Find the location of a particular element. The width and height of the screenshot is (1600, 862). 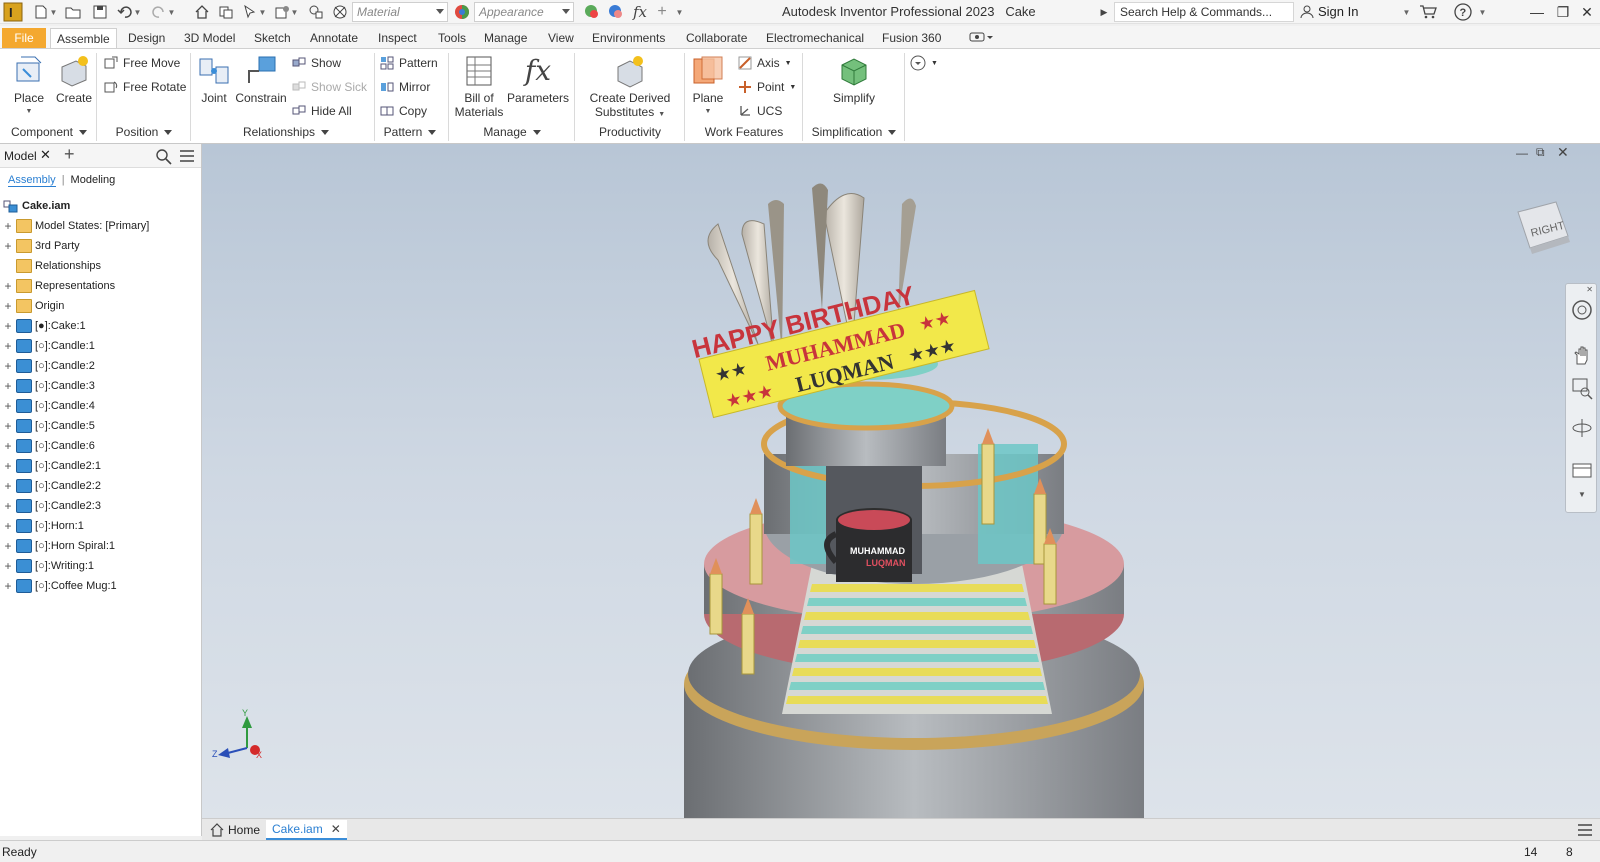

sign-in-button: Sign In is located at coordinates (1329, 11).